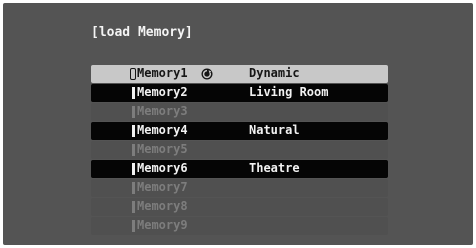 The height and width of the screenshot is (248, 476). What do you see at coordinates (162, 187) in the screenshot?
I see `memory-name: Memory7` at bounding box center [162, 187].